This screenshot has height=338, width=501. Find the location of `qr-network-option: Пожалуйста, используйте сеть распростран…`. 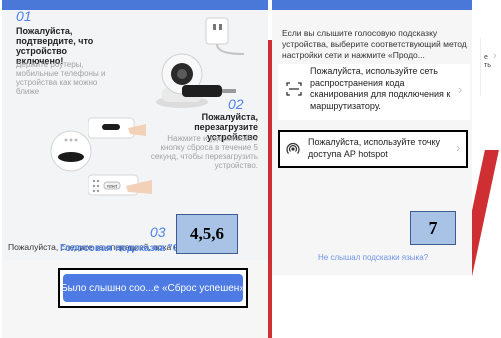

qr-network-option: Пожалуйста, используйте сеть распростран… is located at coordinates (374, 92).